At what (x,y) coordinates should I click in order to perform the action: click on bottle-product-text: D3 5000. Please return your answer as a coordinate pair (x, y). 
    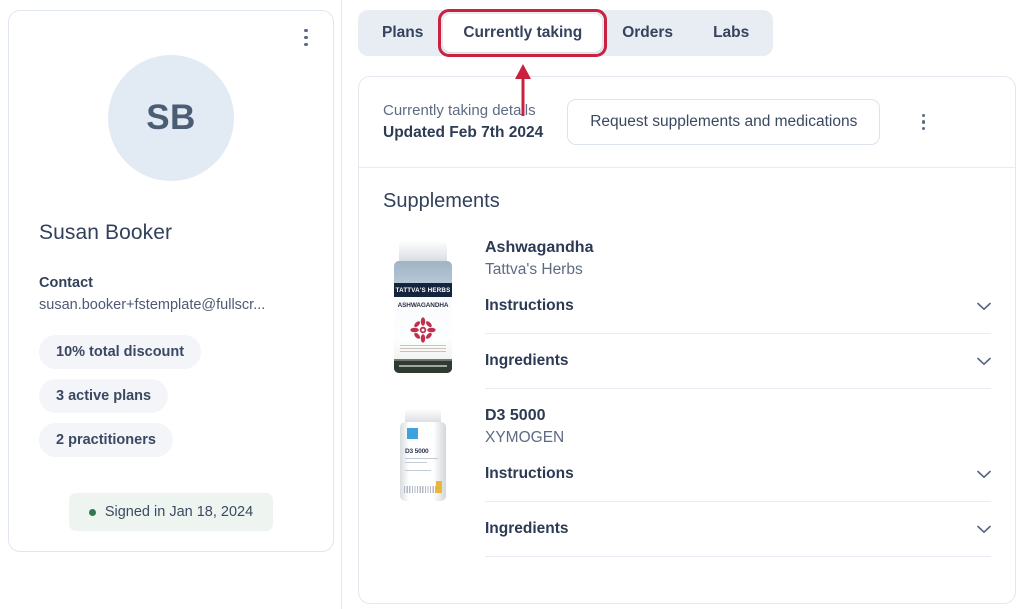
    Looking at the image, I should click on (417, 451).